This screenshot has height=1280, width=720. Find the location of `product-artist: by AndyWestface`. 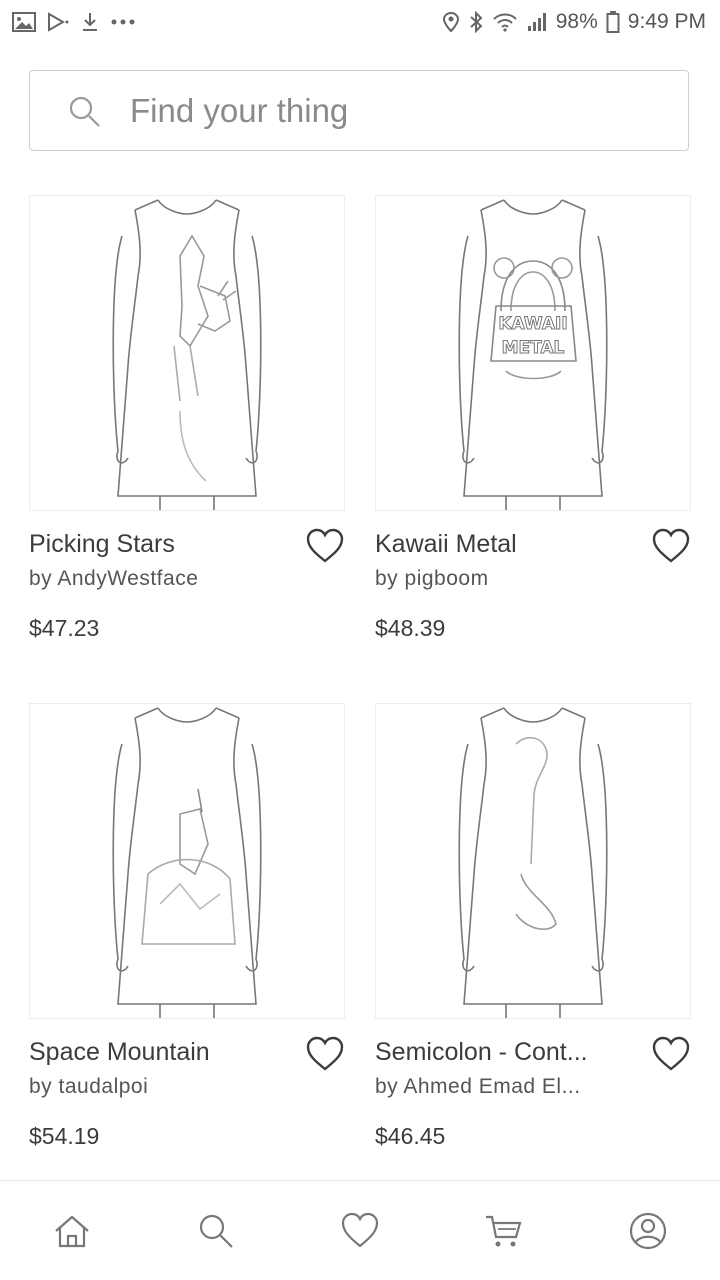

product-artist: by AndyWestface is located at coordinates (161, 579).